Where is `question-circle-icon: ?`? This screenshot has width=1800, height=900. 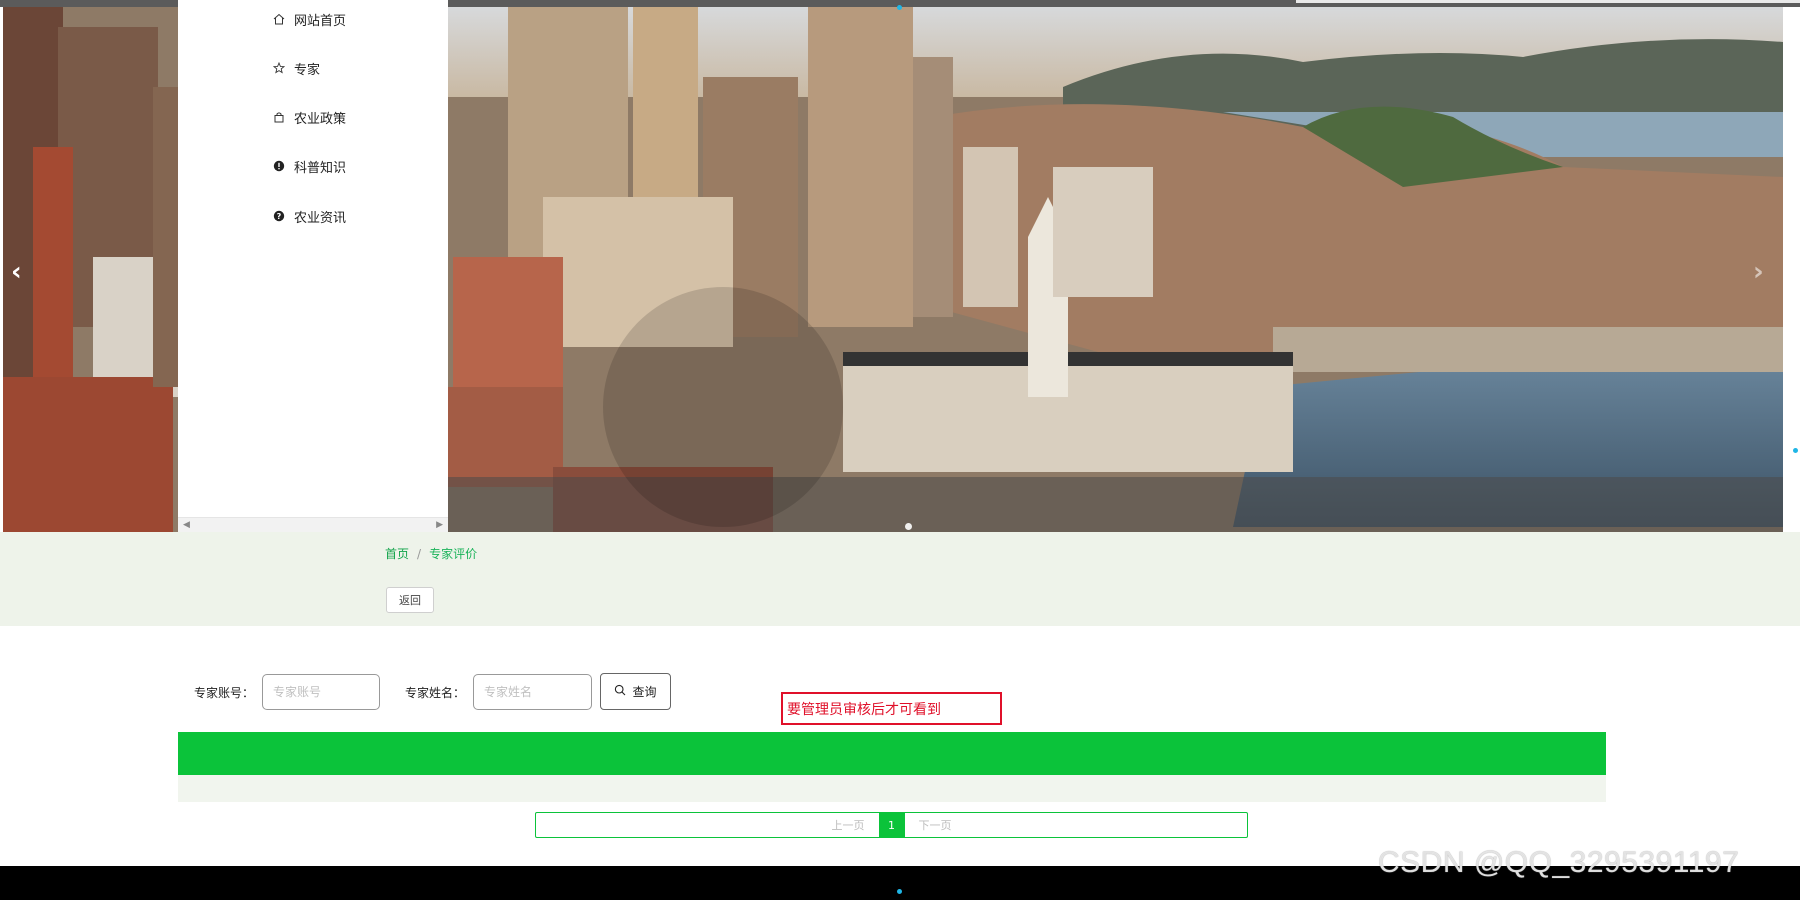
question-circle-icon: ? is located at coordinates (279, 216).